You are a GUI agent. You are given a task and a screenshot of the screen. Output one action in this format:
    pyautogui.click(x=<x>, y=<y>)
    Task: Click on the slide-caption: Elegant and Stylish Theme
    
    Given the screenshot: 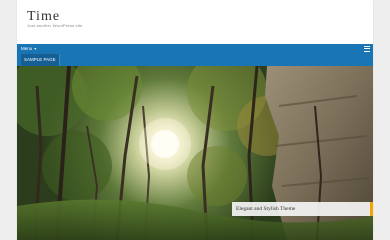 What is the action you would take?
    pyautogui.click(x=302, y=209)
    